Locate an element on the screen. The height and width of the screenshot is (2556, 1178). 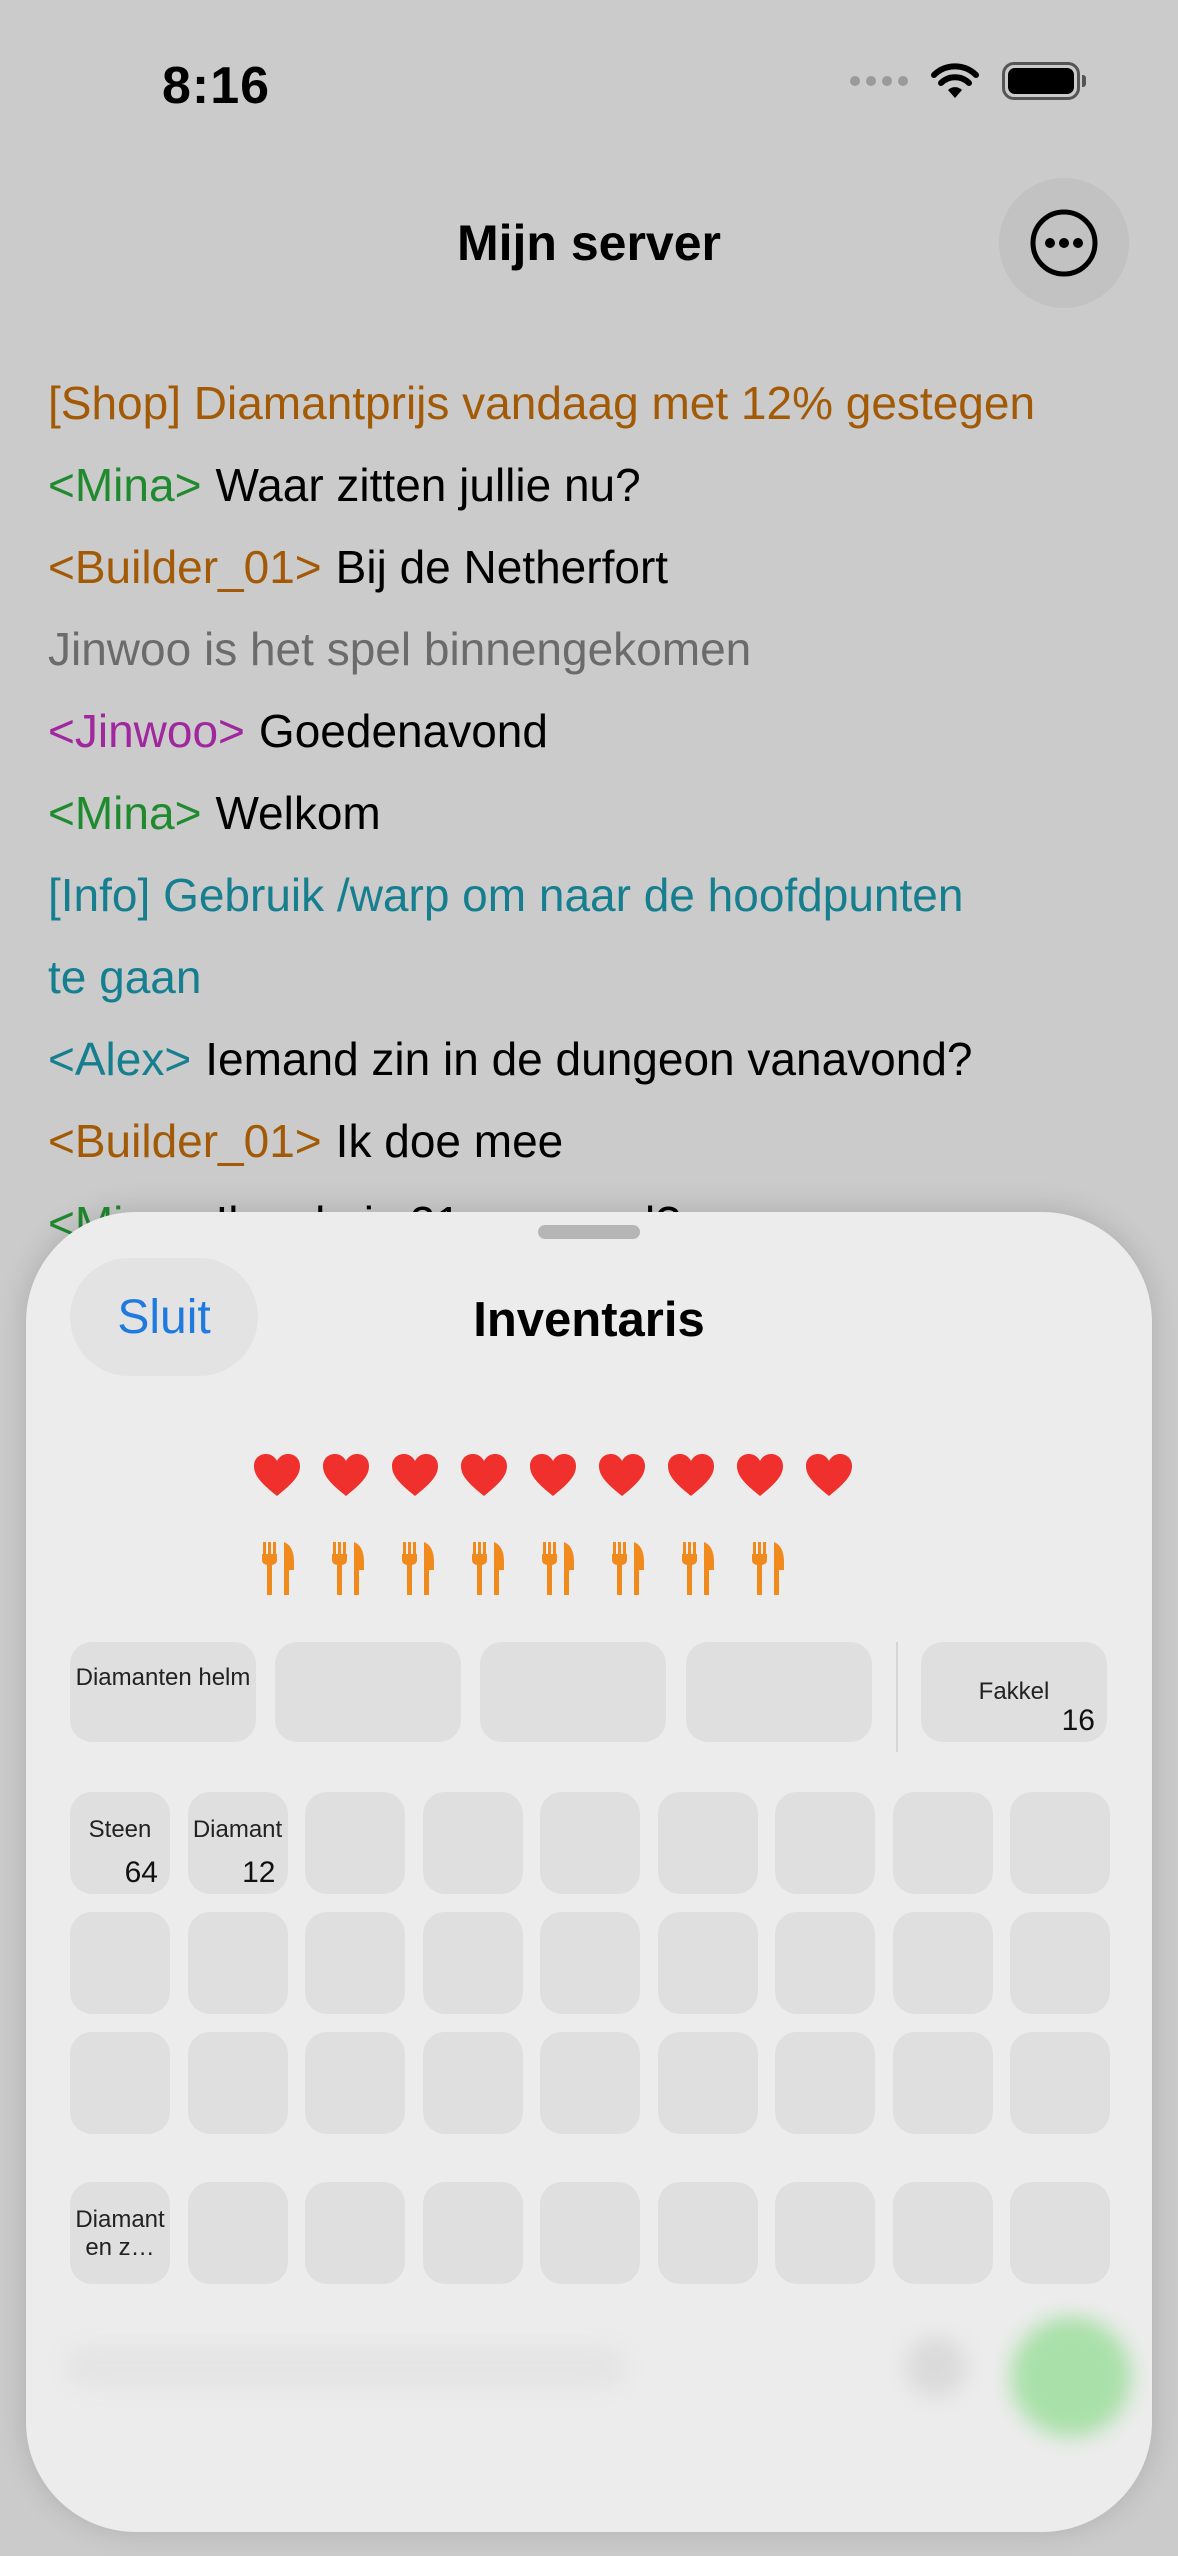
sheet-title: Inventaris is located at coordinates (589, 1320).